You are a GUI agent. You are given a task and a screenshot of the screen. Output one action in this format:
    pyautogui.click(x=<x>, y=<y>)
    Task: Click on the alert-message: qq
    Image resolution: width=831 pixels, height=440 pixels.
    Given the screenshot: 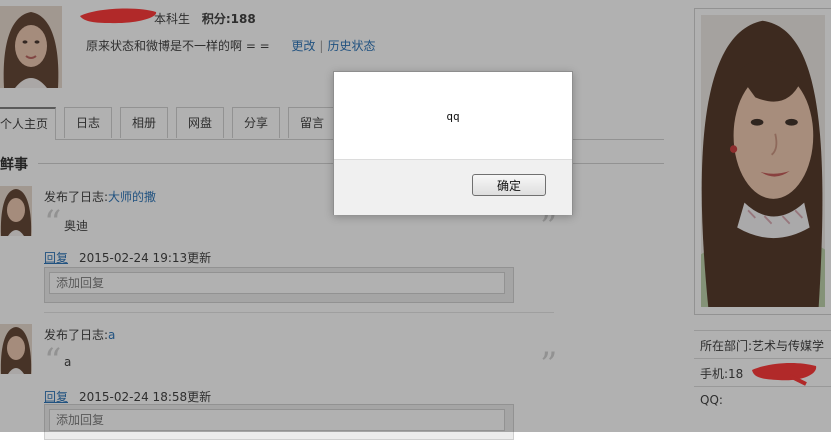 What is the action you would take?
    pyautogui.click(x=453, y=116)
    